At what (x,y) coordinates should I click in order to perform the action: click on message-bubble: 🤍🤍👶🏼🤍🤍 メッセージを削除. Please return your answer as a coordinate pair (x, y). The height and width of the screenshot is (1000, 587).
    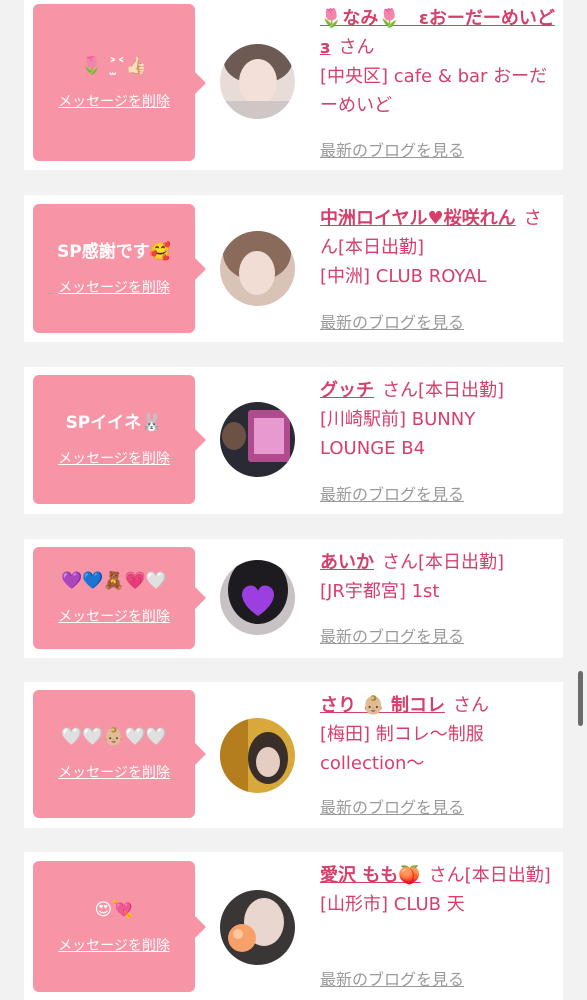
    Looking at the image, I should click on (119, 754).